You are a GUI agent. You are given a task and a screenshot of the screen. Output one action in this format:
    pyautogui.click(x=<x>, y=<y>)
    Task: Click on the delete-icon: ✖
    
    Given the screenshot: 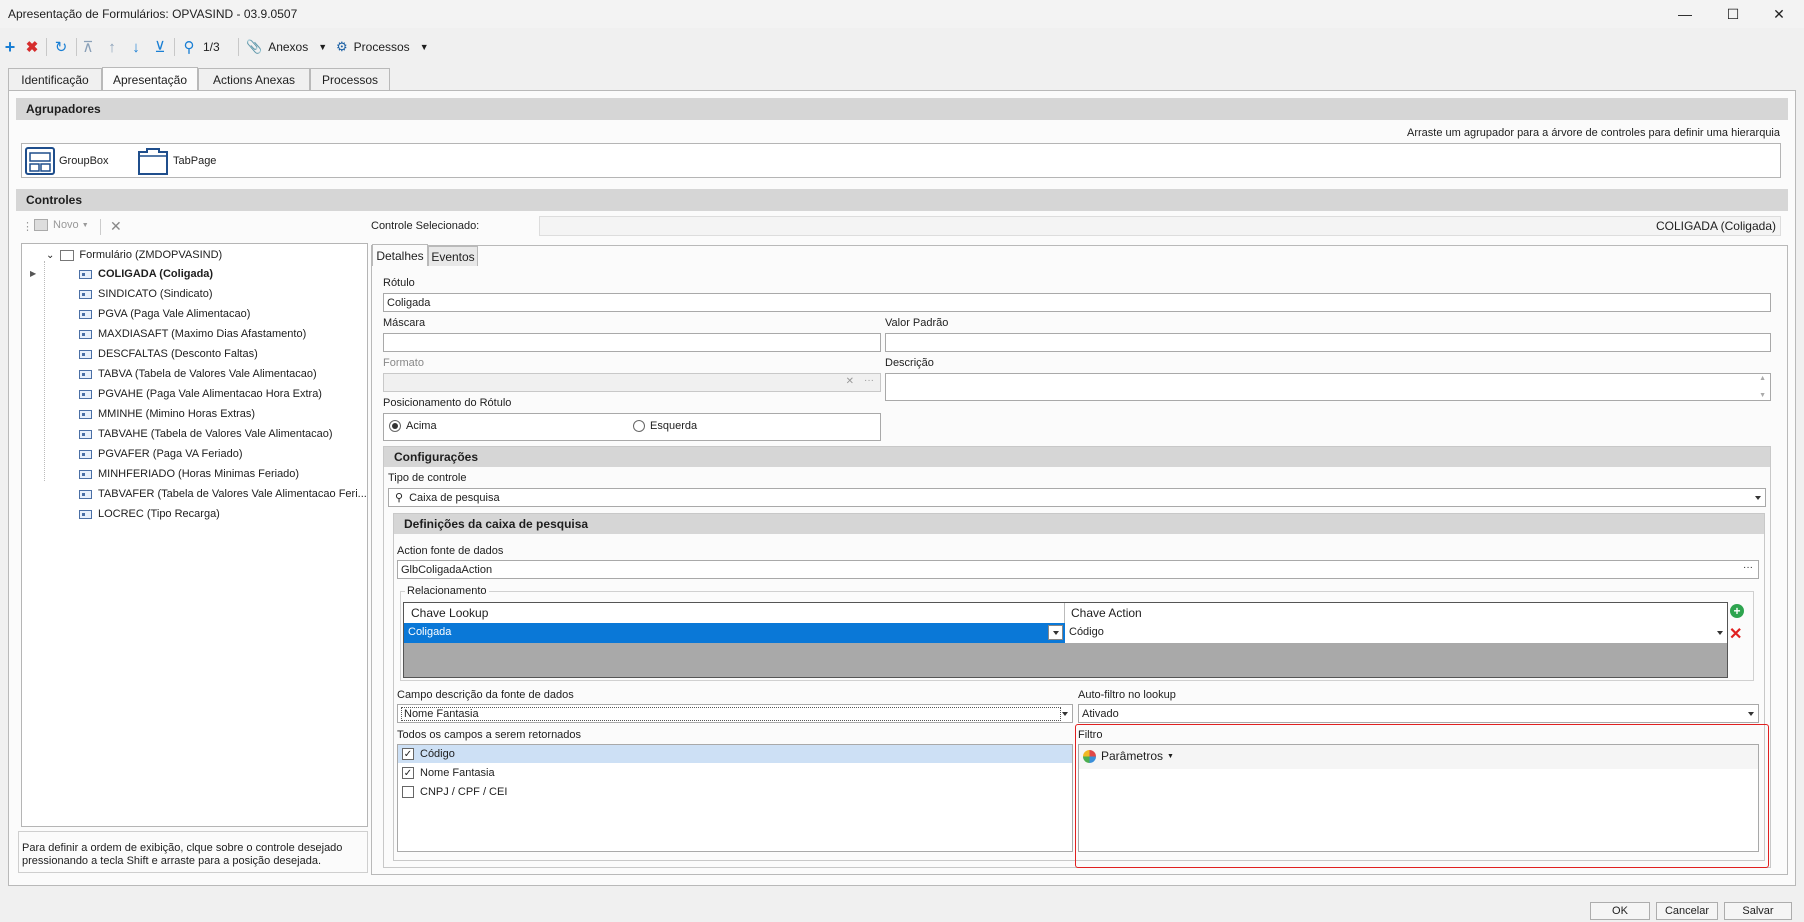 What is the action you would take?
    pyautogui.click(x=32, y=47)
    